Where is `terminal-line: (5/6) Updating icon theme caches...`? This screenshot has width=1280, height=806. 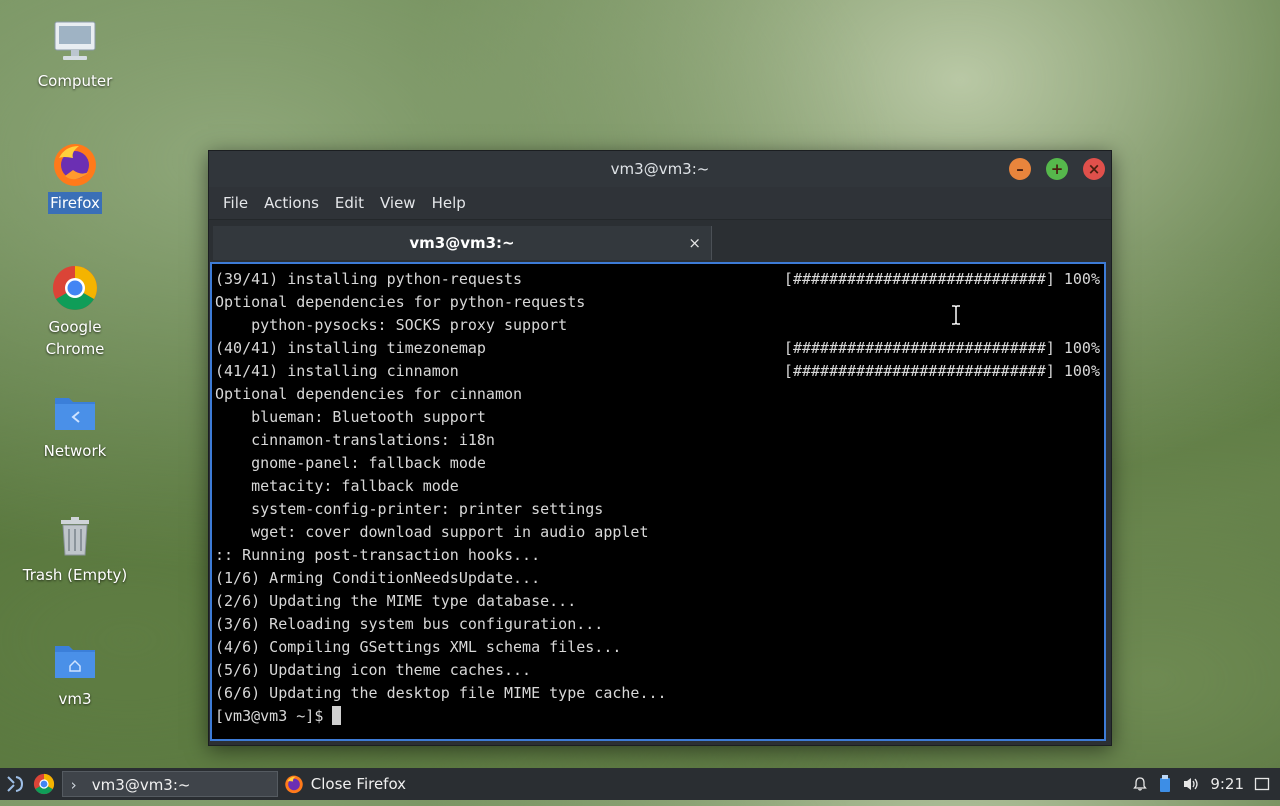 terminal-line: (5/6) Updating icon theme caches... is located at coordinates (373, 670).